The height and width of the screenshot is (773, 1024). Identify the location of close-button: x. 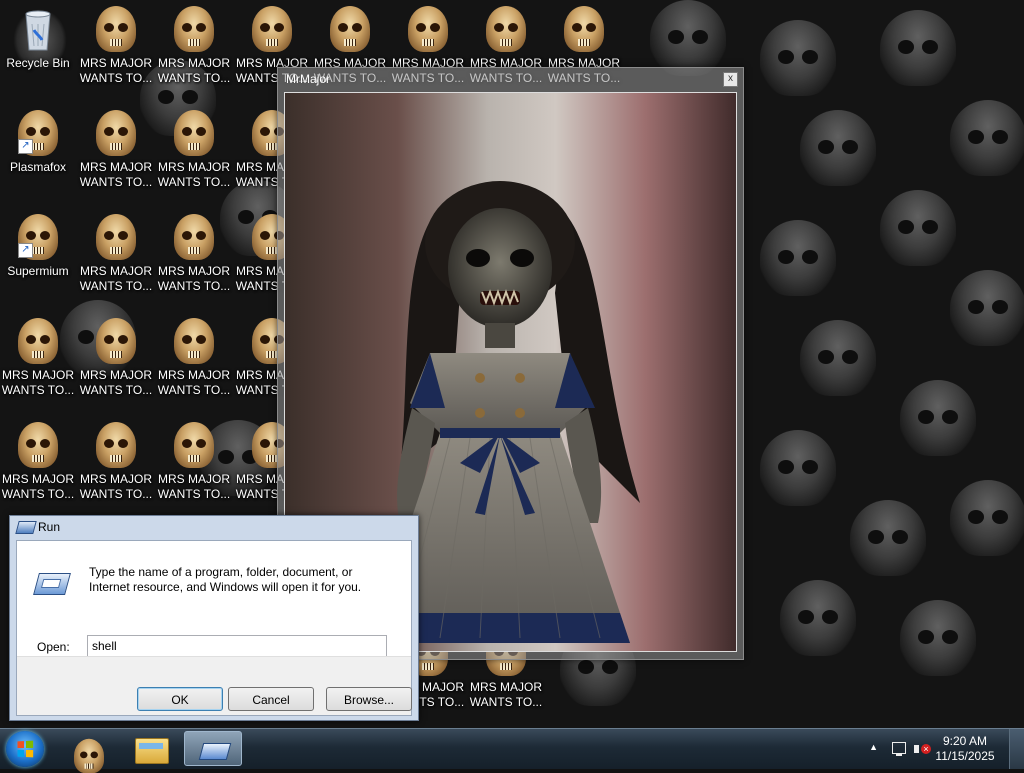
(730, 79).